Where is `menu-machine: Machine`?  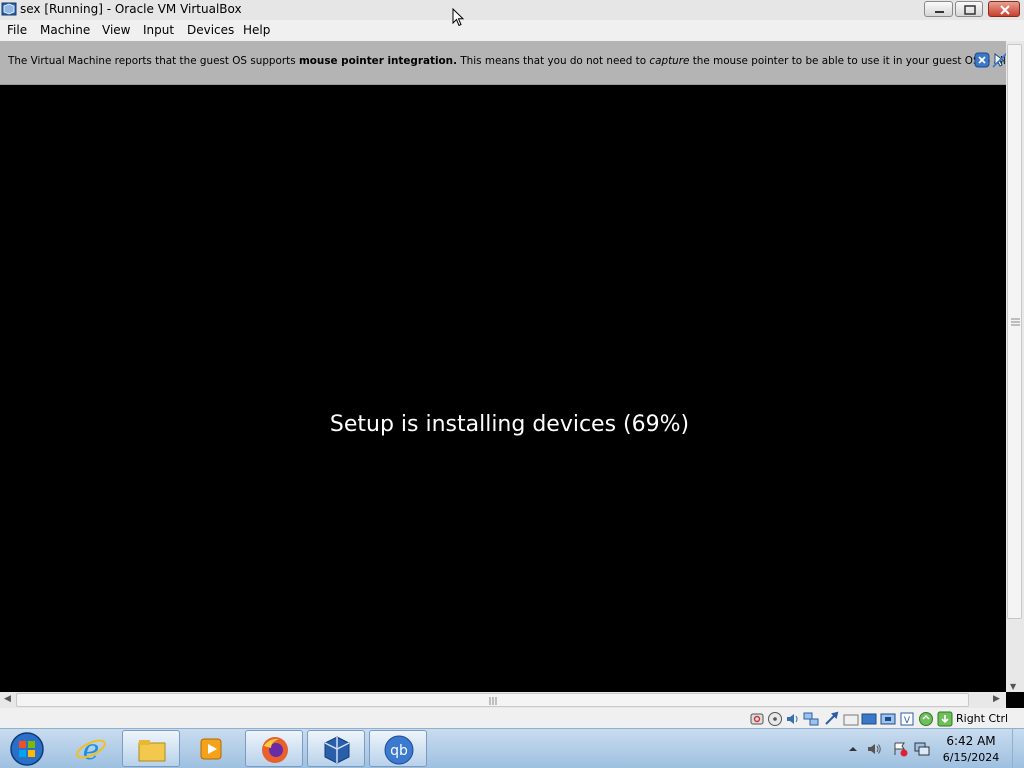
menu-machine: Machine is located at coordinates (65, 30).